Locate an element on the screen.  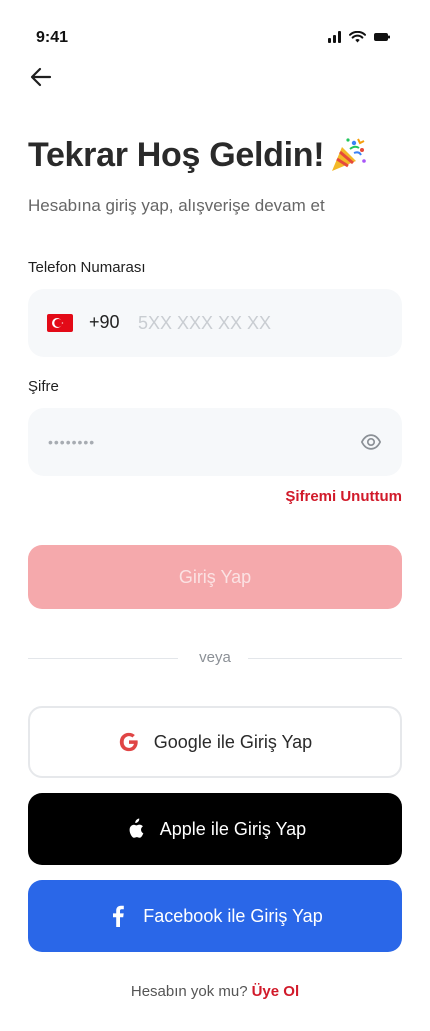
eye-icon is located at coordinates (371, 442).